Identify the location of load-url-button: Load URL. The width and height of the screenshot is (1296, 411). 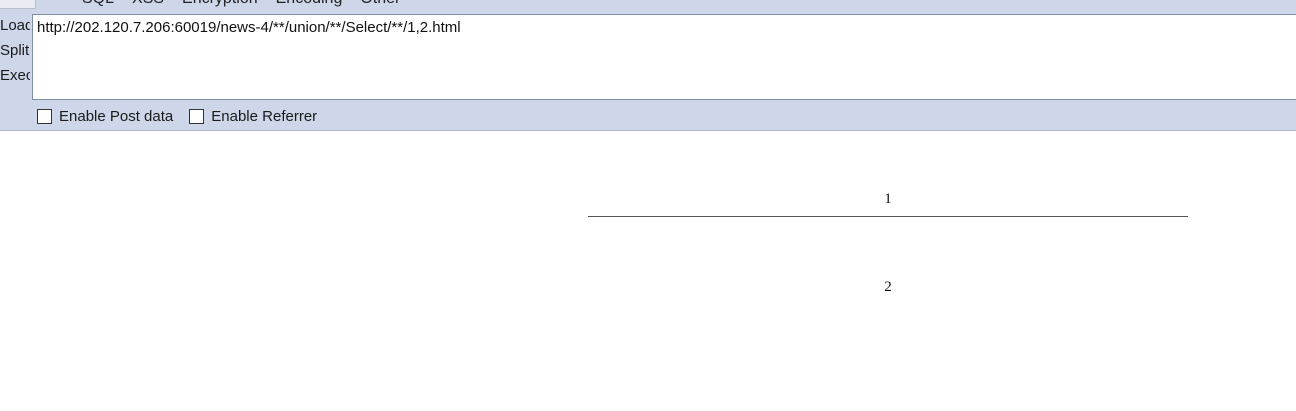
(15, 27).